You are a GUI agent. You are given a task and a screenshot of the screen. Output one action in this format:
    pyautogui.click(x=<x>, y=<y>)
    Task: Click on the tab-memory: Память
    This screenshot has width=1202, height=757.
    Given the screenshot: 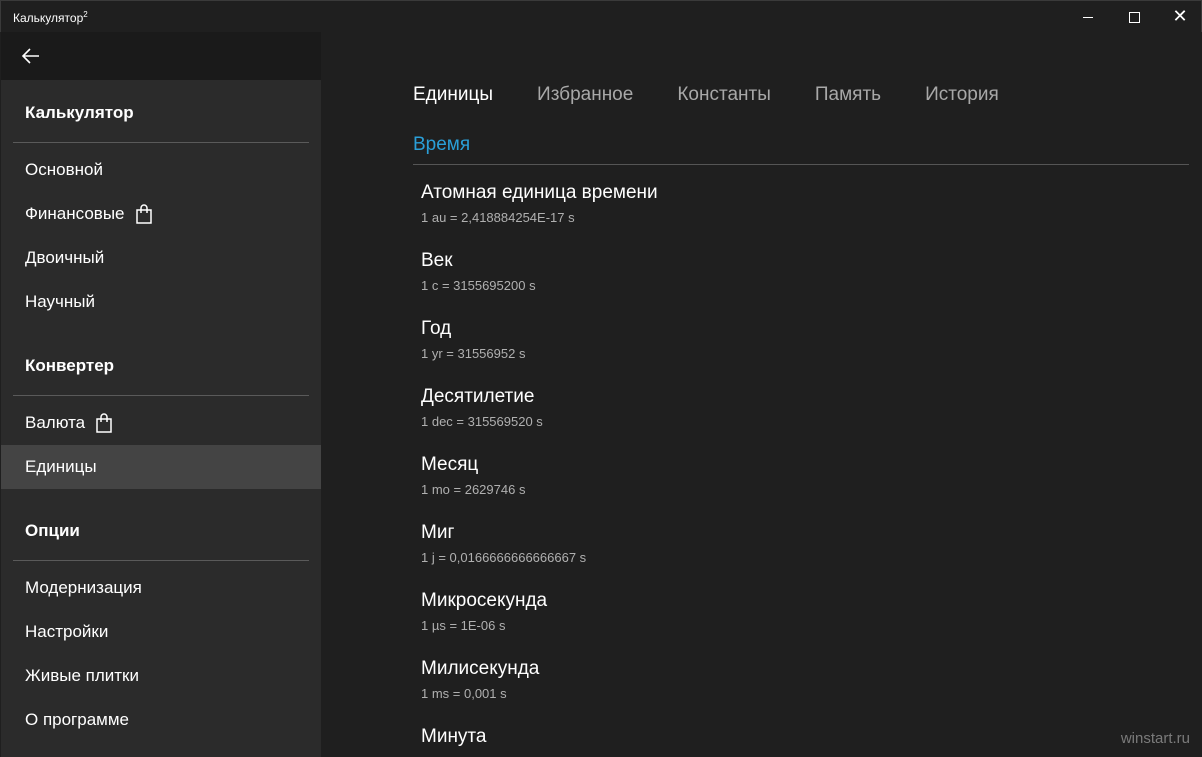 What is the action you would take?
    pyautogui.click(x=848, y=95)
    